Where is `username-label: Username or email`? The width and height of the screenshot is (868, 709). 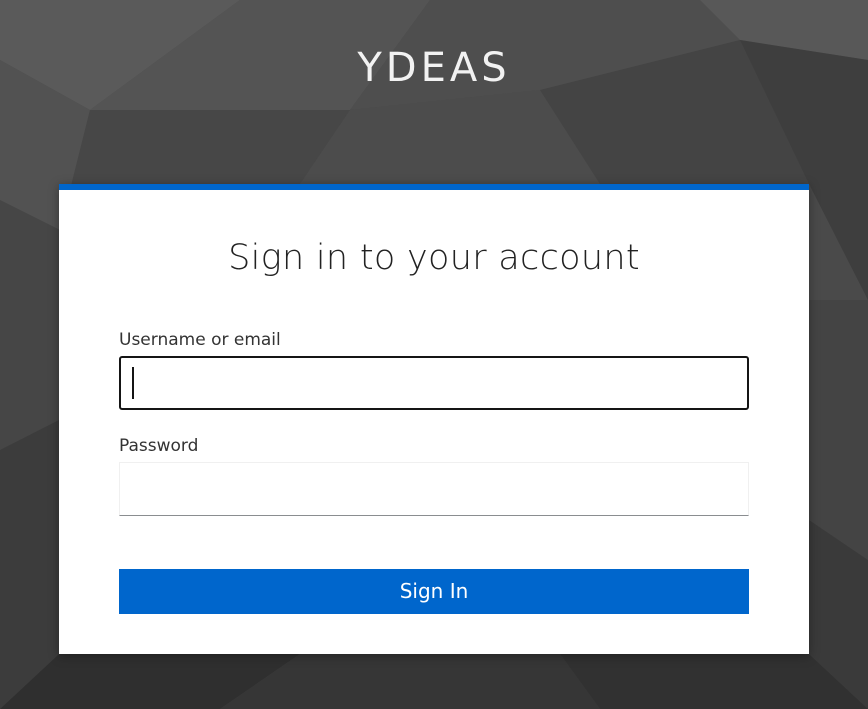 username-label: Username or email is located at coordinates (200, 340).